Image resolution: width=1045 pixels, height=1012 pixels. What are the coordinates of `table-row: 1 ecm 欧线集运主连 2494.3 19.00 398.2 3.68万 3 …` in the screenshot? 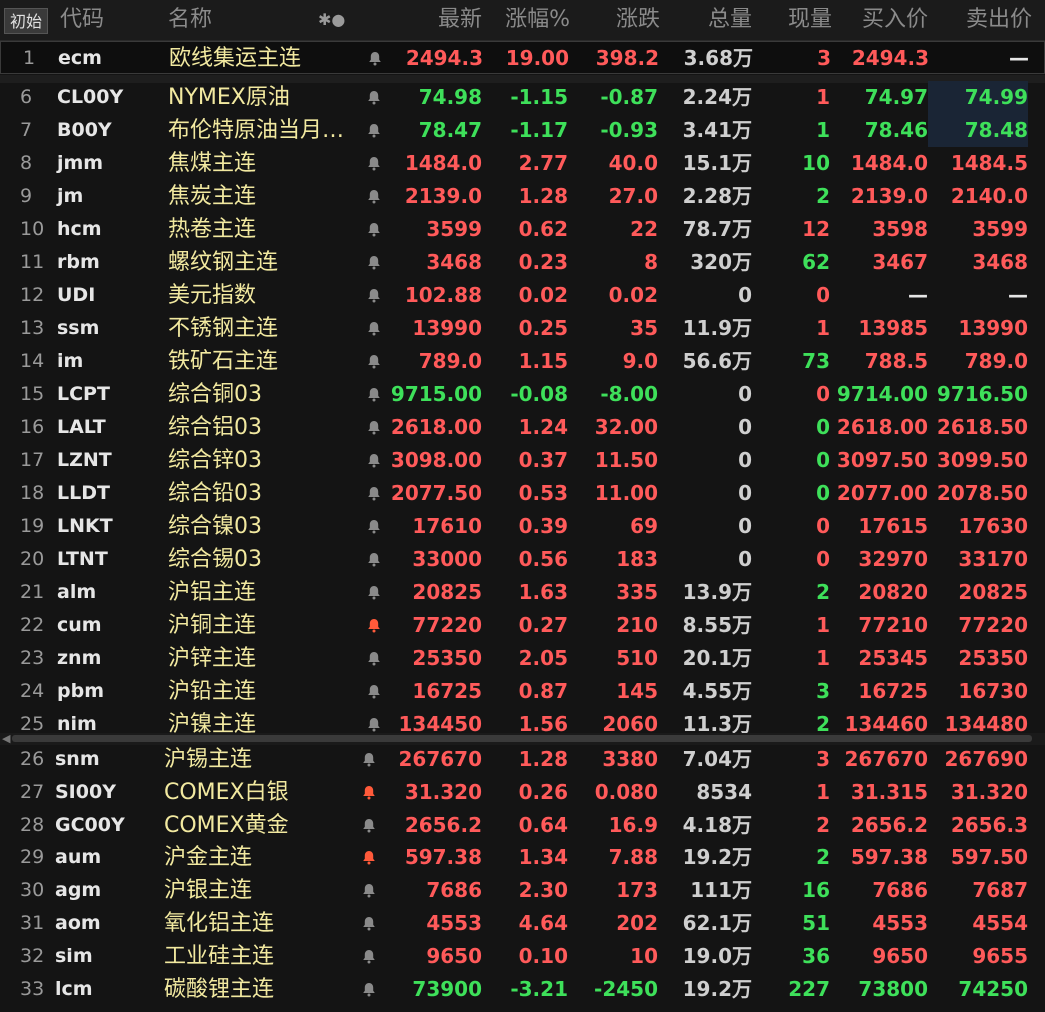 It's located at (522, 57).